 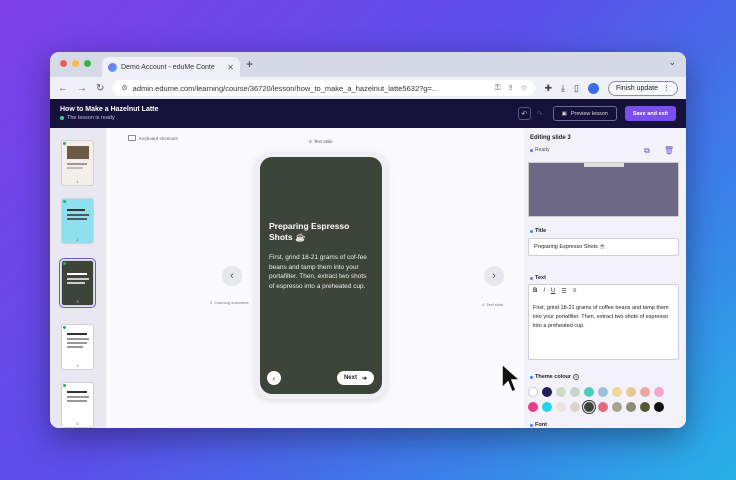 I want to click on slide-thumbnail: 4, so click(x=77, y=347).